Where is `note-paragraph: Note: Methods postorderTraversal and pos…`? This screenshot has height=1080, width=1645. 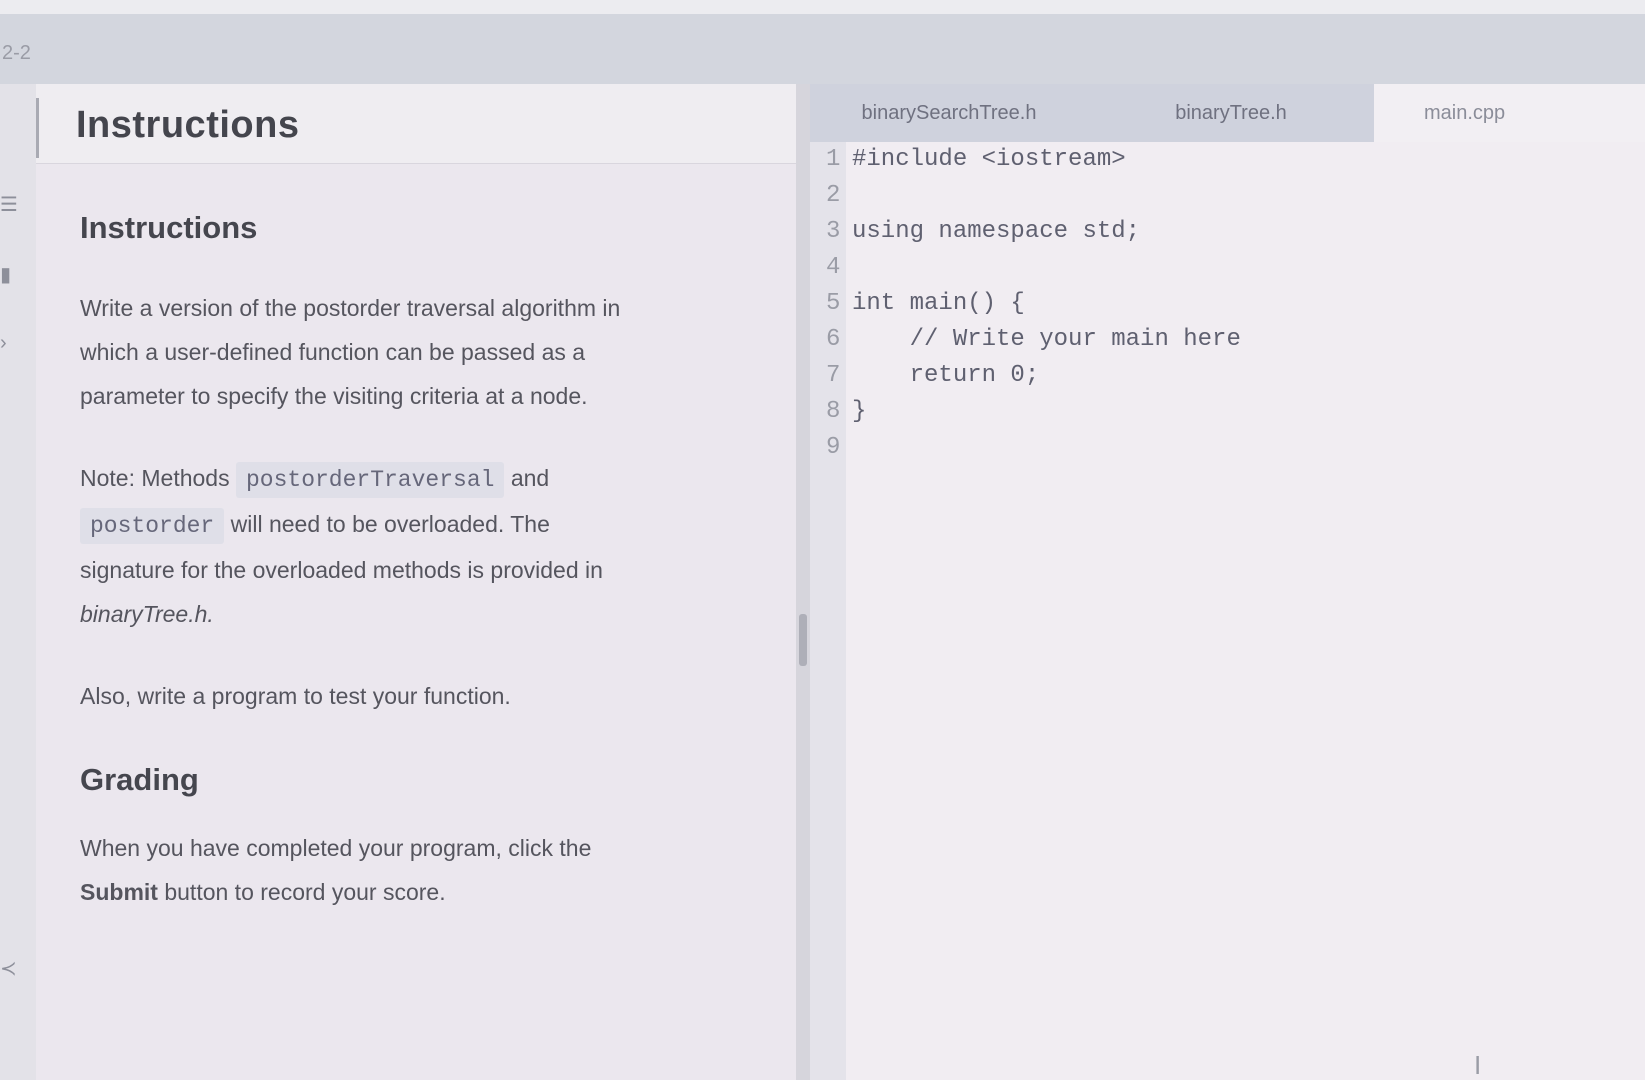
note-paragraph: Note: Methods postorderTraversal and pos… is located at coordinates (425, 546).